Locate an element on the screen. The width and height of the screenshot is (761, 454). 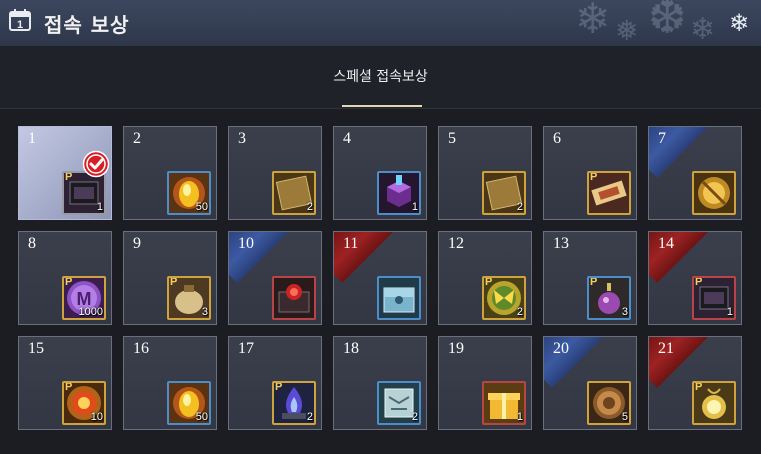
day-number: 7 is located at coordinates (662, 138).